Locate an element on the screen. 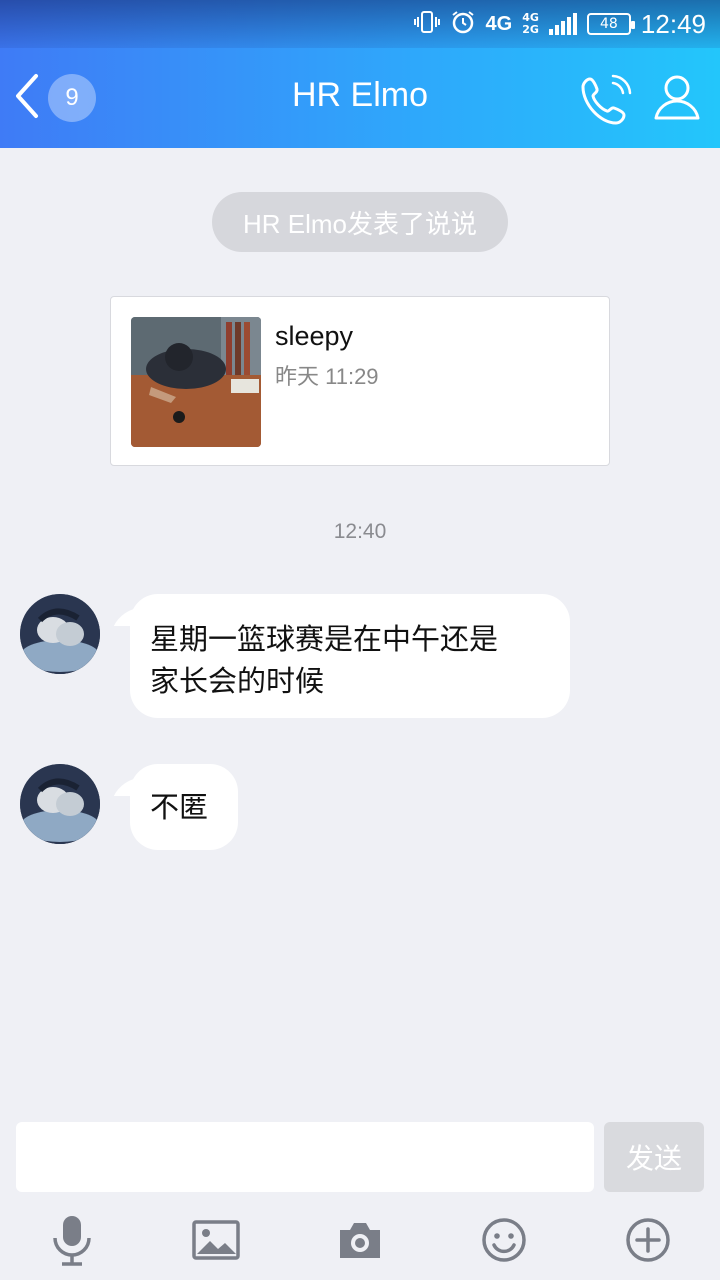 This screenshot has height=1280, width=720. post-thumbnail is located at coordinates (196, 382).